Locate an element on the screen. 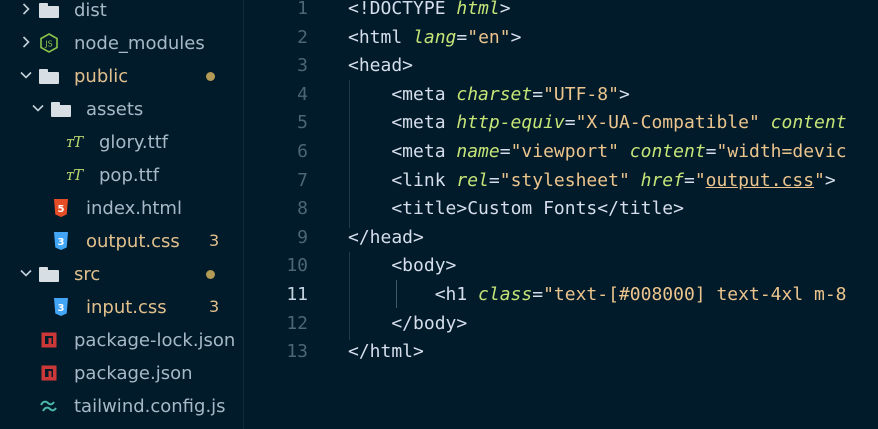 The width and height of the screenshot is (878, 429). tree-item-label: index.html is located at coordinates (134, 208).